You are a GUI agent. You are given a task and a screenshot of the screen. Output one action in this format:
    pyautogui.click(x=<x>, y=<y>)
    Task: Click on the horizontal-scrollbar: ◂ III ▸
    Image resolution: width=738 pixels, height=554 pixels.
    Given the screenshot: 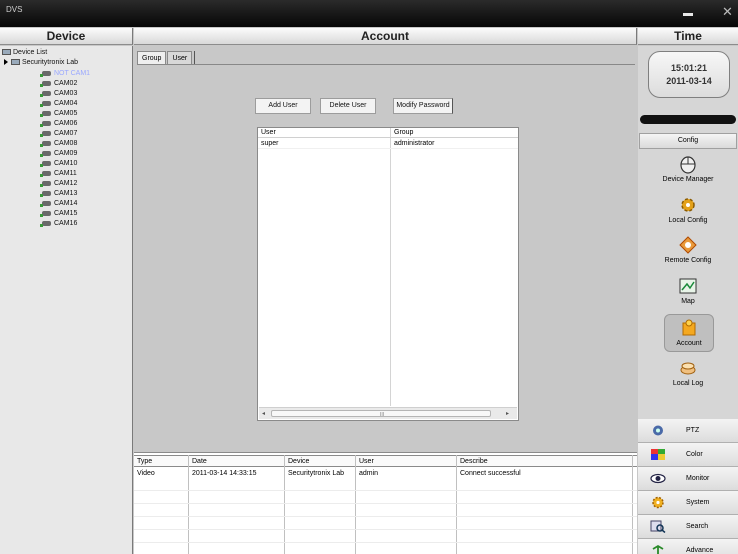 What is the action you would take?
    pyautogui.click(x=388, y=413)
    